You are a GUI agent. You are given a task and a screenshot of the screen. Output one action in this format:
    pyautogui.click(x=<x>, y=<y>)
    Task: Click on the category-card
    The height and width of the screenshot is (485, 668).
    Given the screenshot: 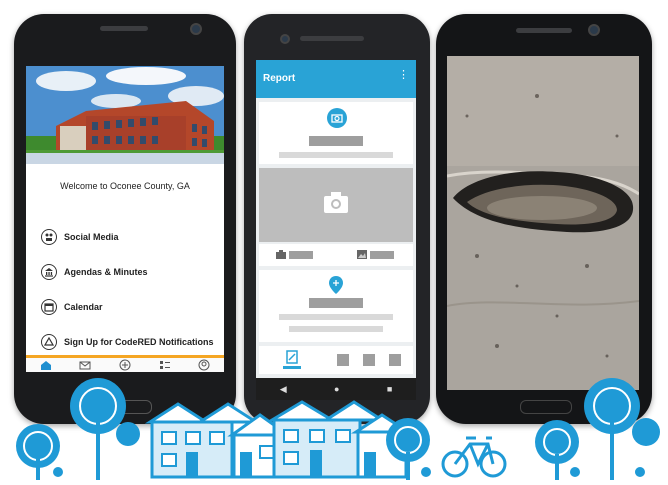 What is the action you would take?
    pyautogui.click(x=336, y=133)
    